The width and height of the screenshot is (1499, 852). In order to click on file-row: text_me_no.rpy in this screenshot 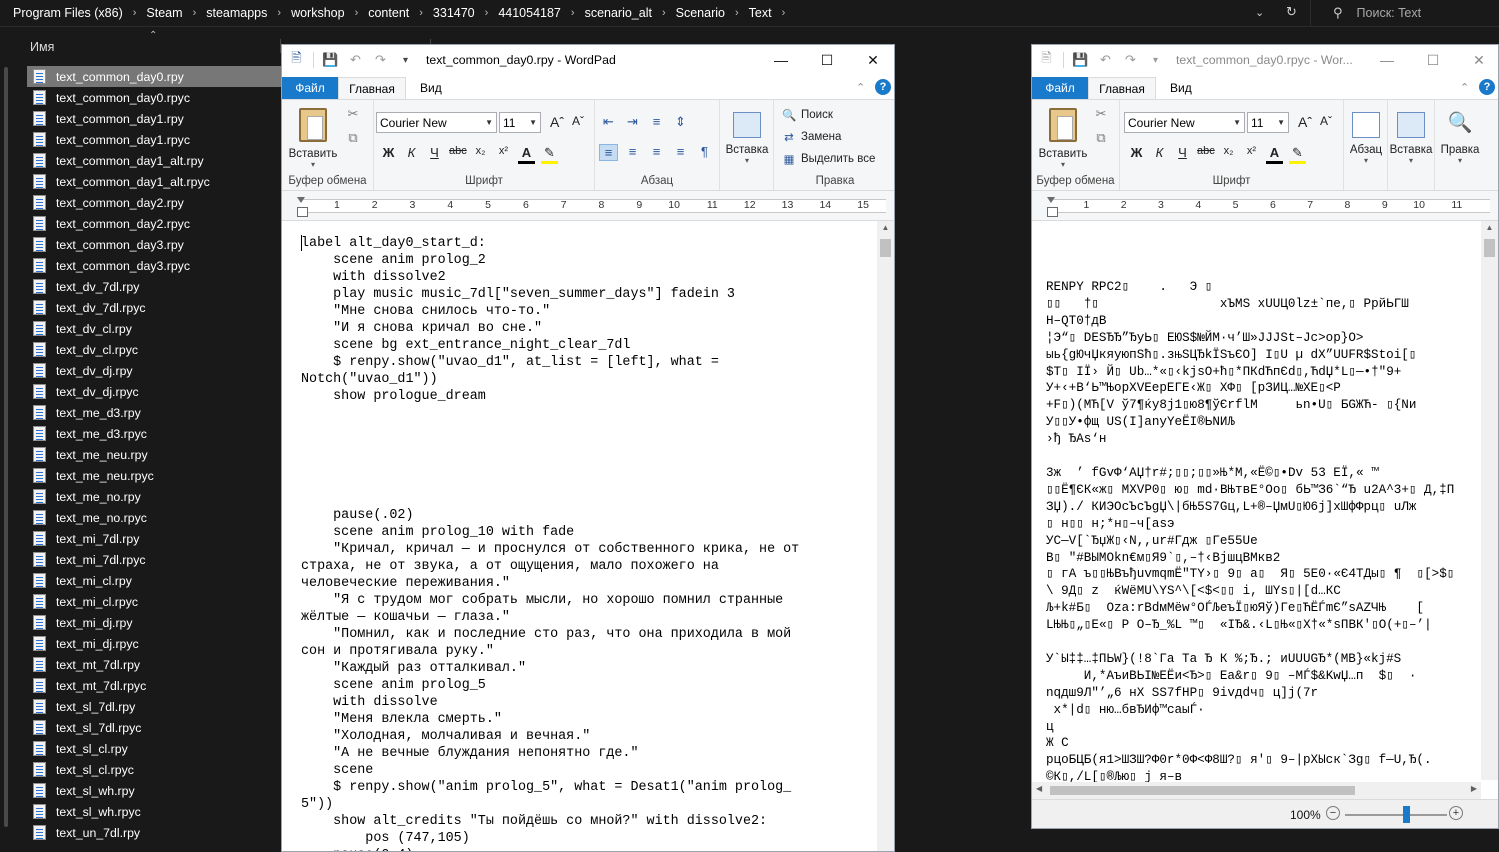, I will do `click(157, 496)`.